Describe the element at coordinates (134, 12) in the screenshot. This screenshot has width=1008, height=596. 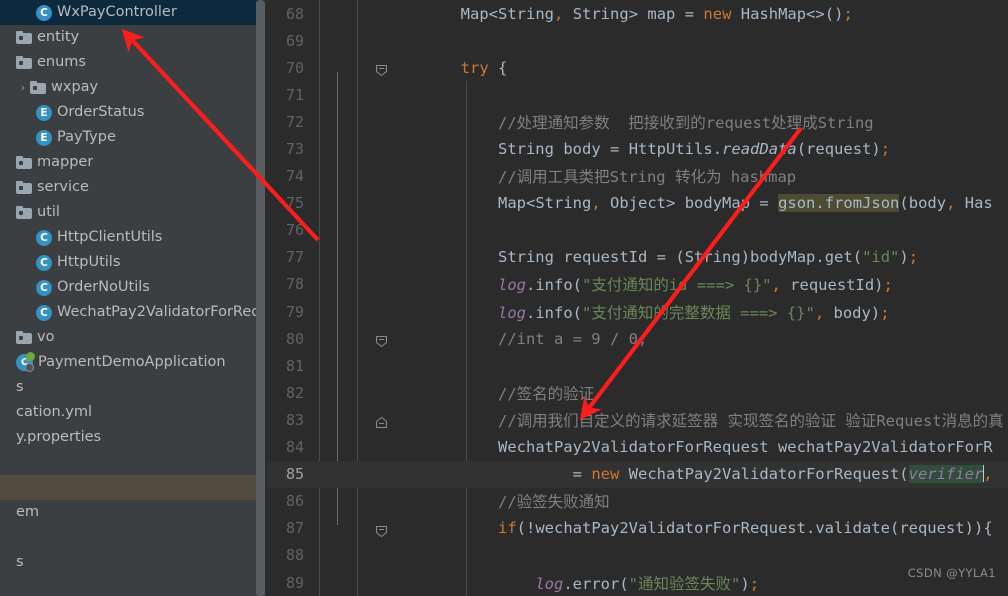
I see `tree-item-wxpaycontroller: C WxPayController` at that location.